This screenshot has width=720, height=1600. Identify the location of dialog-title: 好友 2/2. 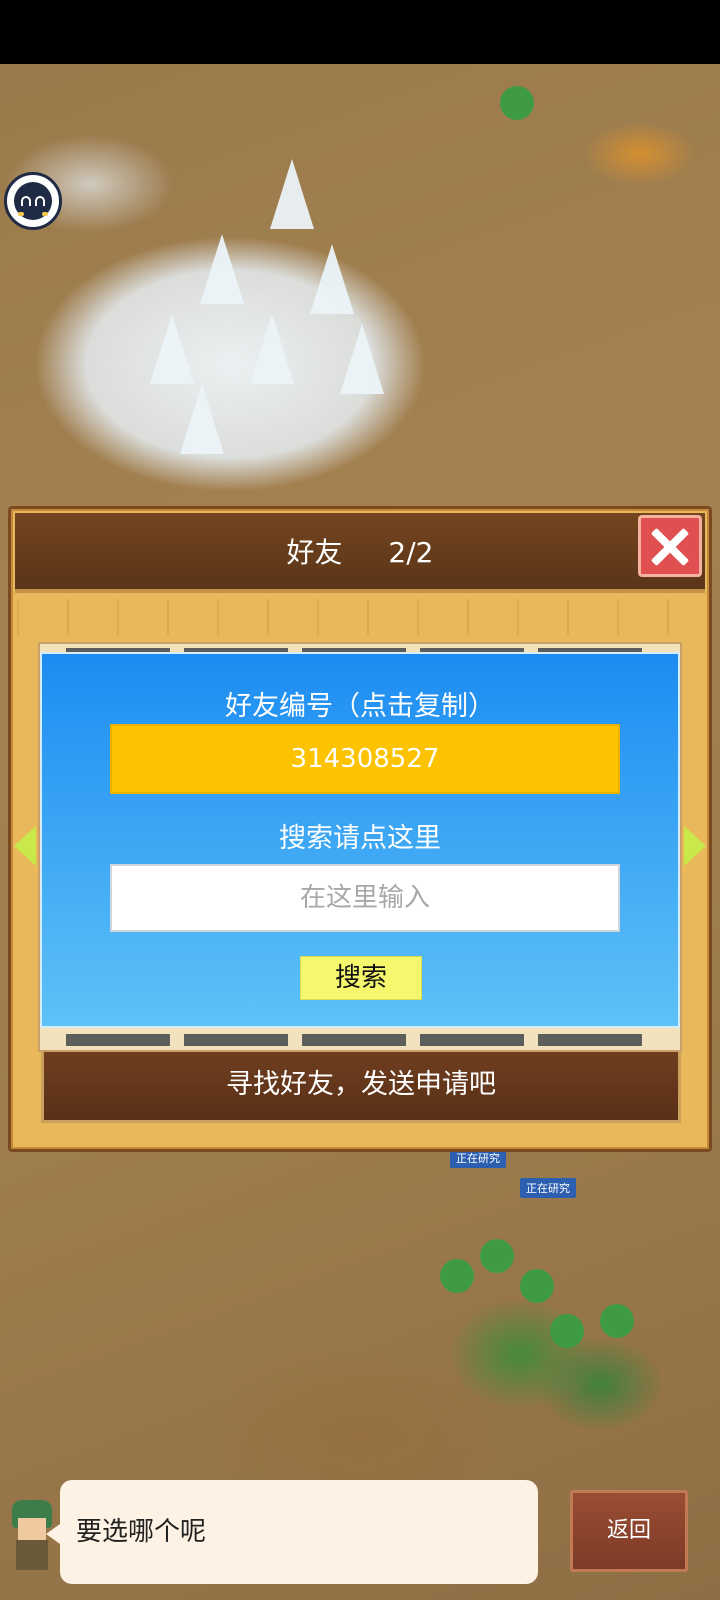
(360, 551).